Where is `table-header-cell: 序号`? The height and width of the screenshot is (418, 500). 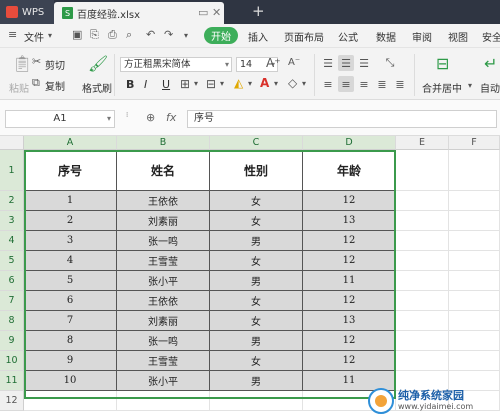 table-header-cell: 序号 is located at coordinates (70, 170).